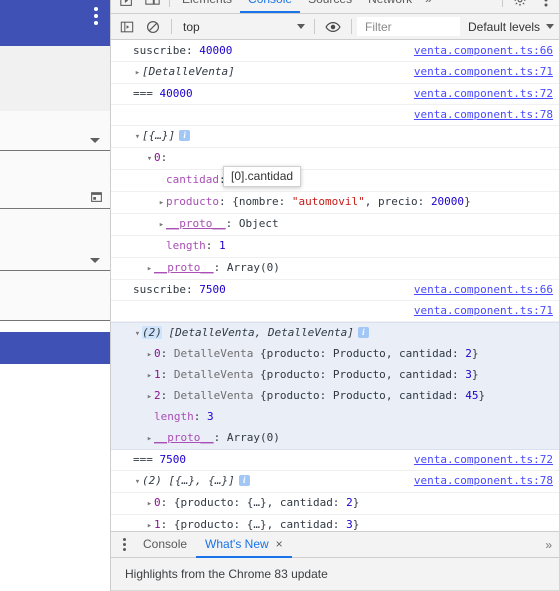 The height and width of the screenshot is (591, 559). What do you see at coordinates (335, 225) in the screenshot?
I see `console-message: ▸ __proto__: Object` at bounding box center [335, 225].